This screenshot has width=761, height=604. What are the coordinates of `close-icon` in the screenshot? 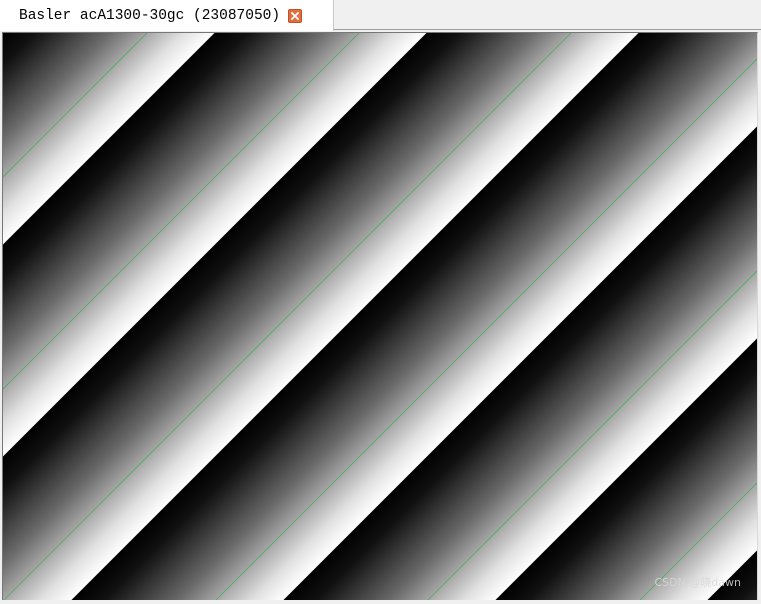 It's located at (295, 15).